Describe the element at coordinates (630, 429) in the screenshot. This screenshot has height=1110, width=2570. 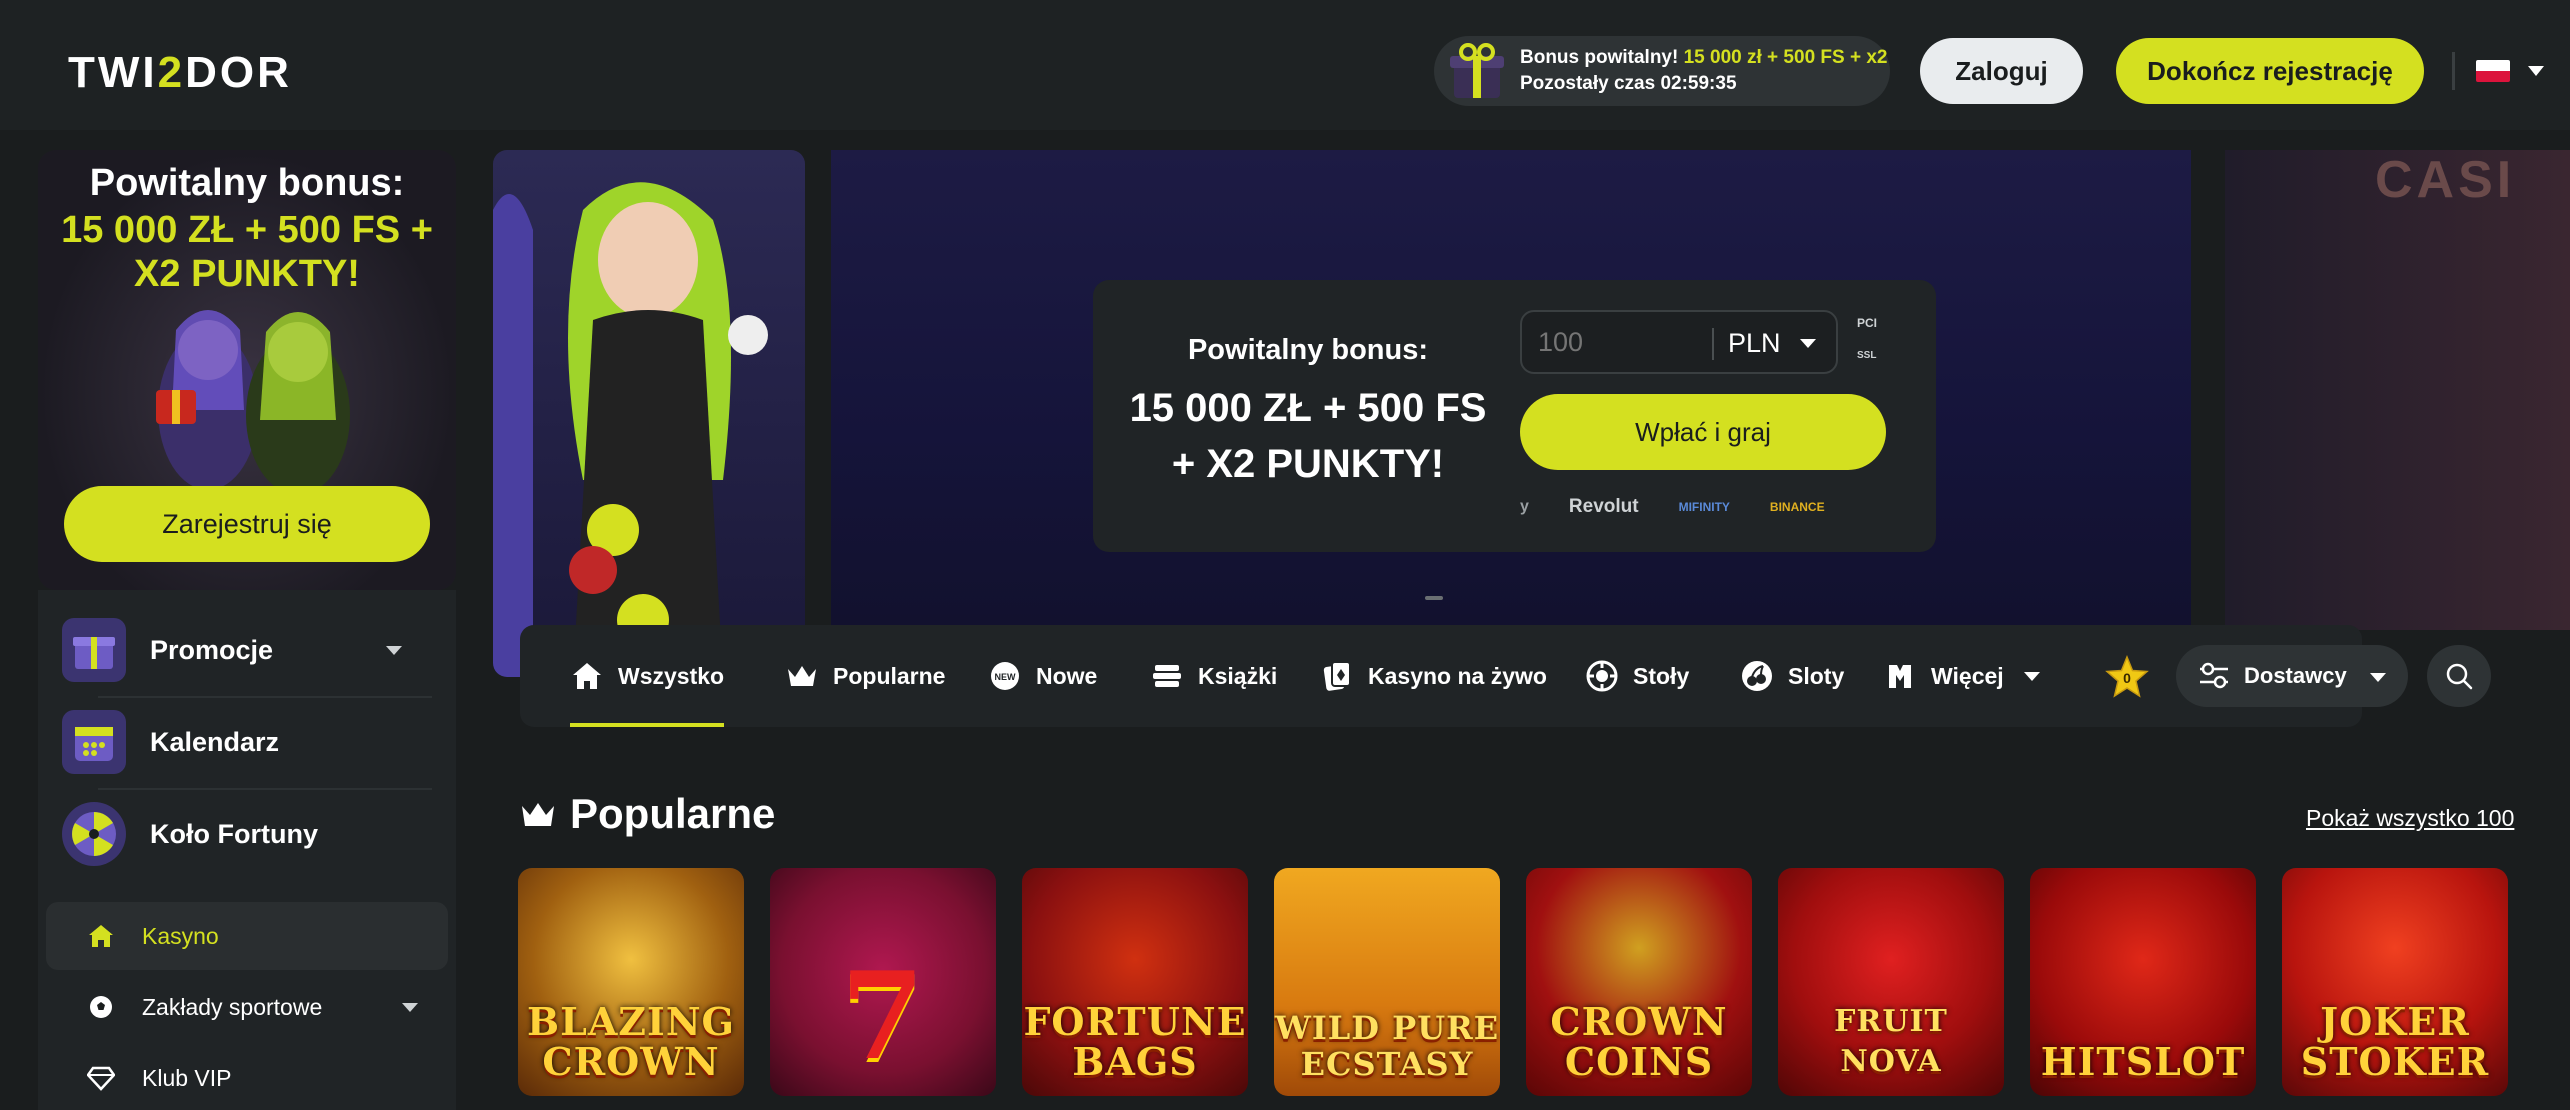
I see `hero-character-illustration` at that location.